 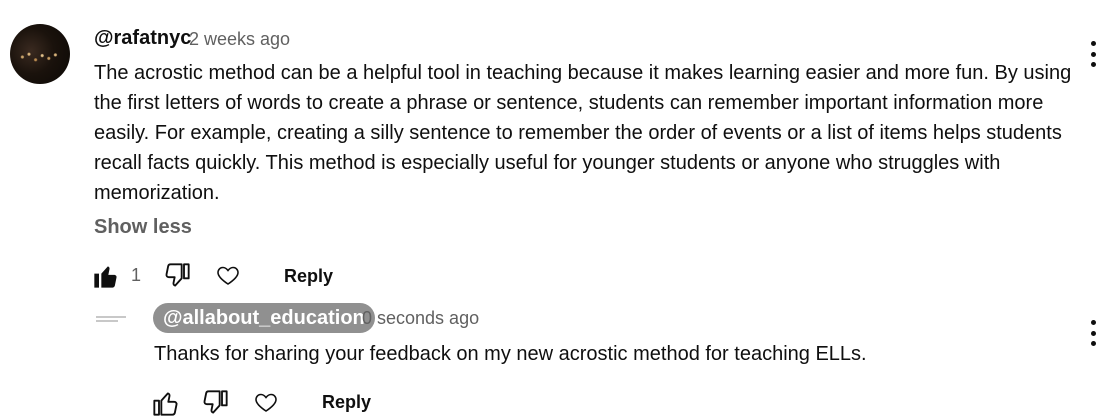 What do you see at coordinates (308, 276) in the screenshot?
I see `reply-button: Reply` at bounding box center [308, 276].